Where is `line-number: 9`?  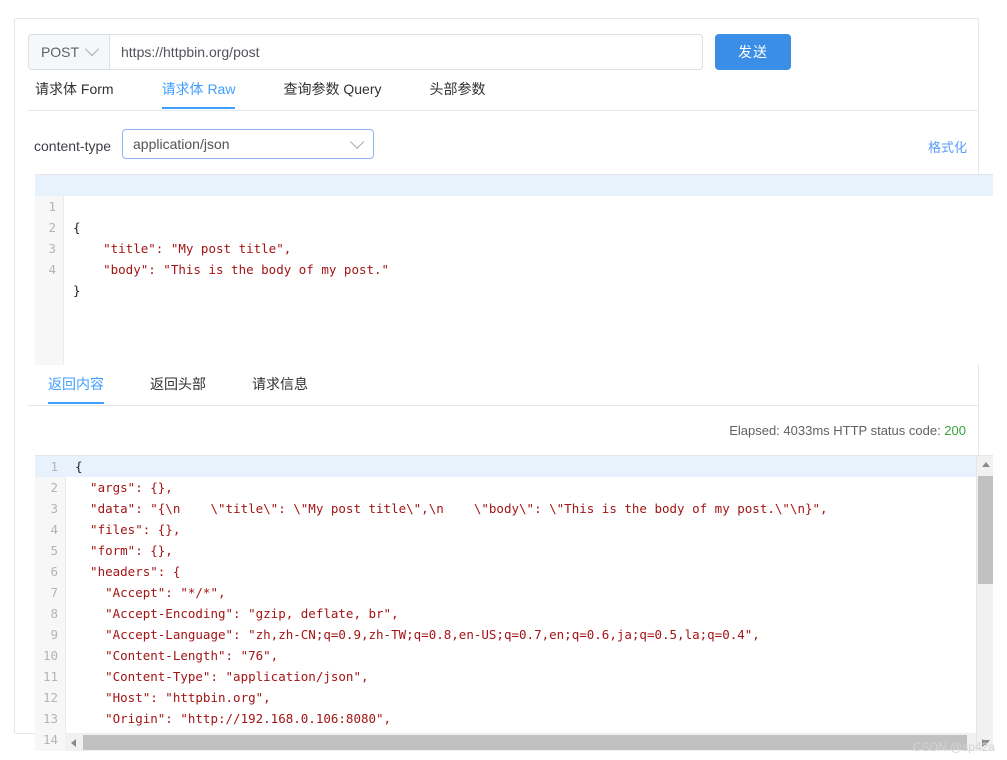 line-number: 9 is located at coordinates (54, 634).